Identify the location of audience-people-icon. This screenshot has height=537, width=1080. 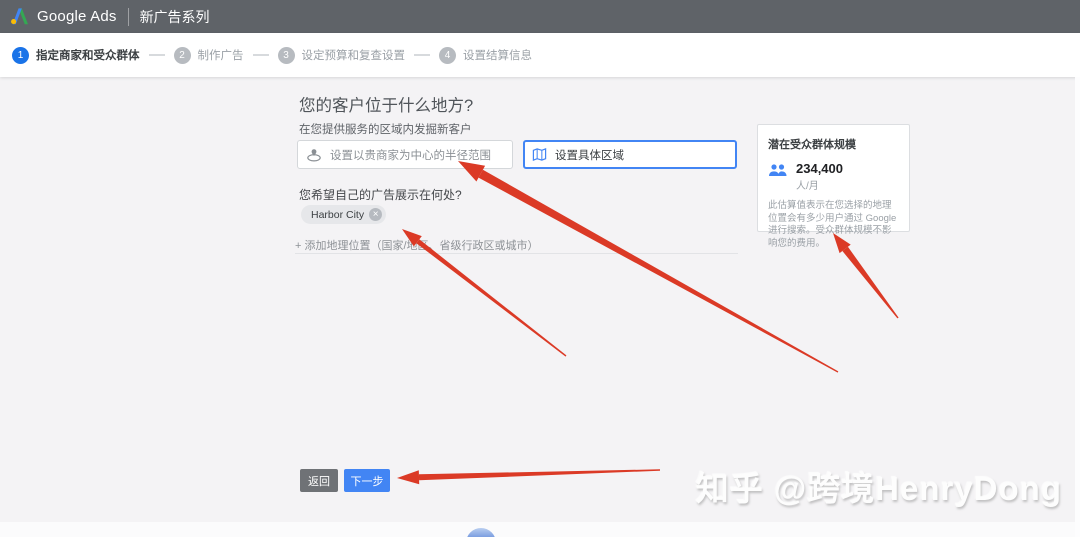
(778, 170).